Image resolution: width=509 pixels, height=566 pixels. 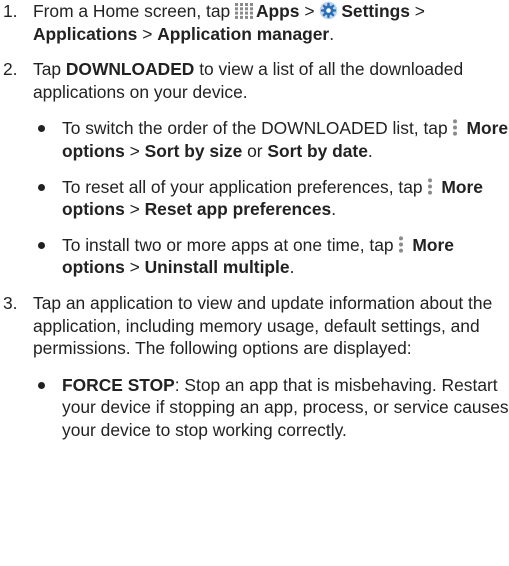 What do you see at coordinates (10, 302) in the screenshot?
I see `step-number: 3.` at bounding box center [10, 302].